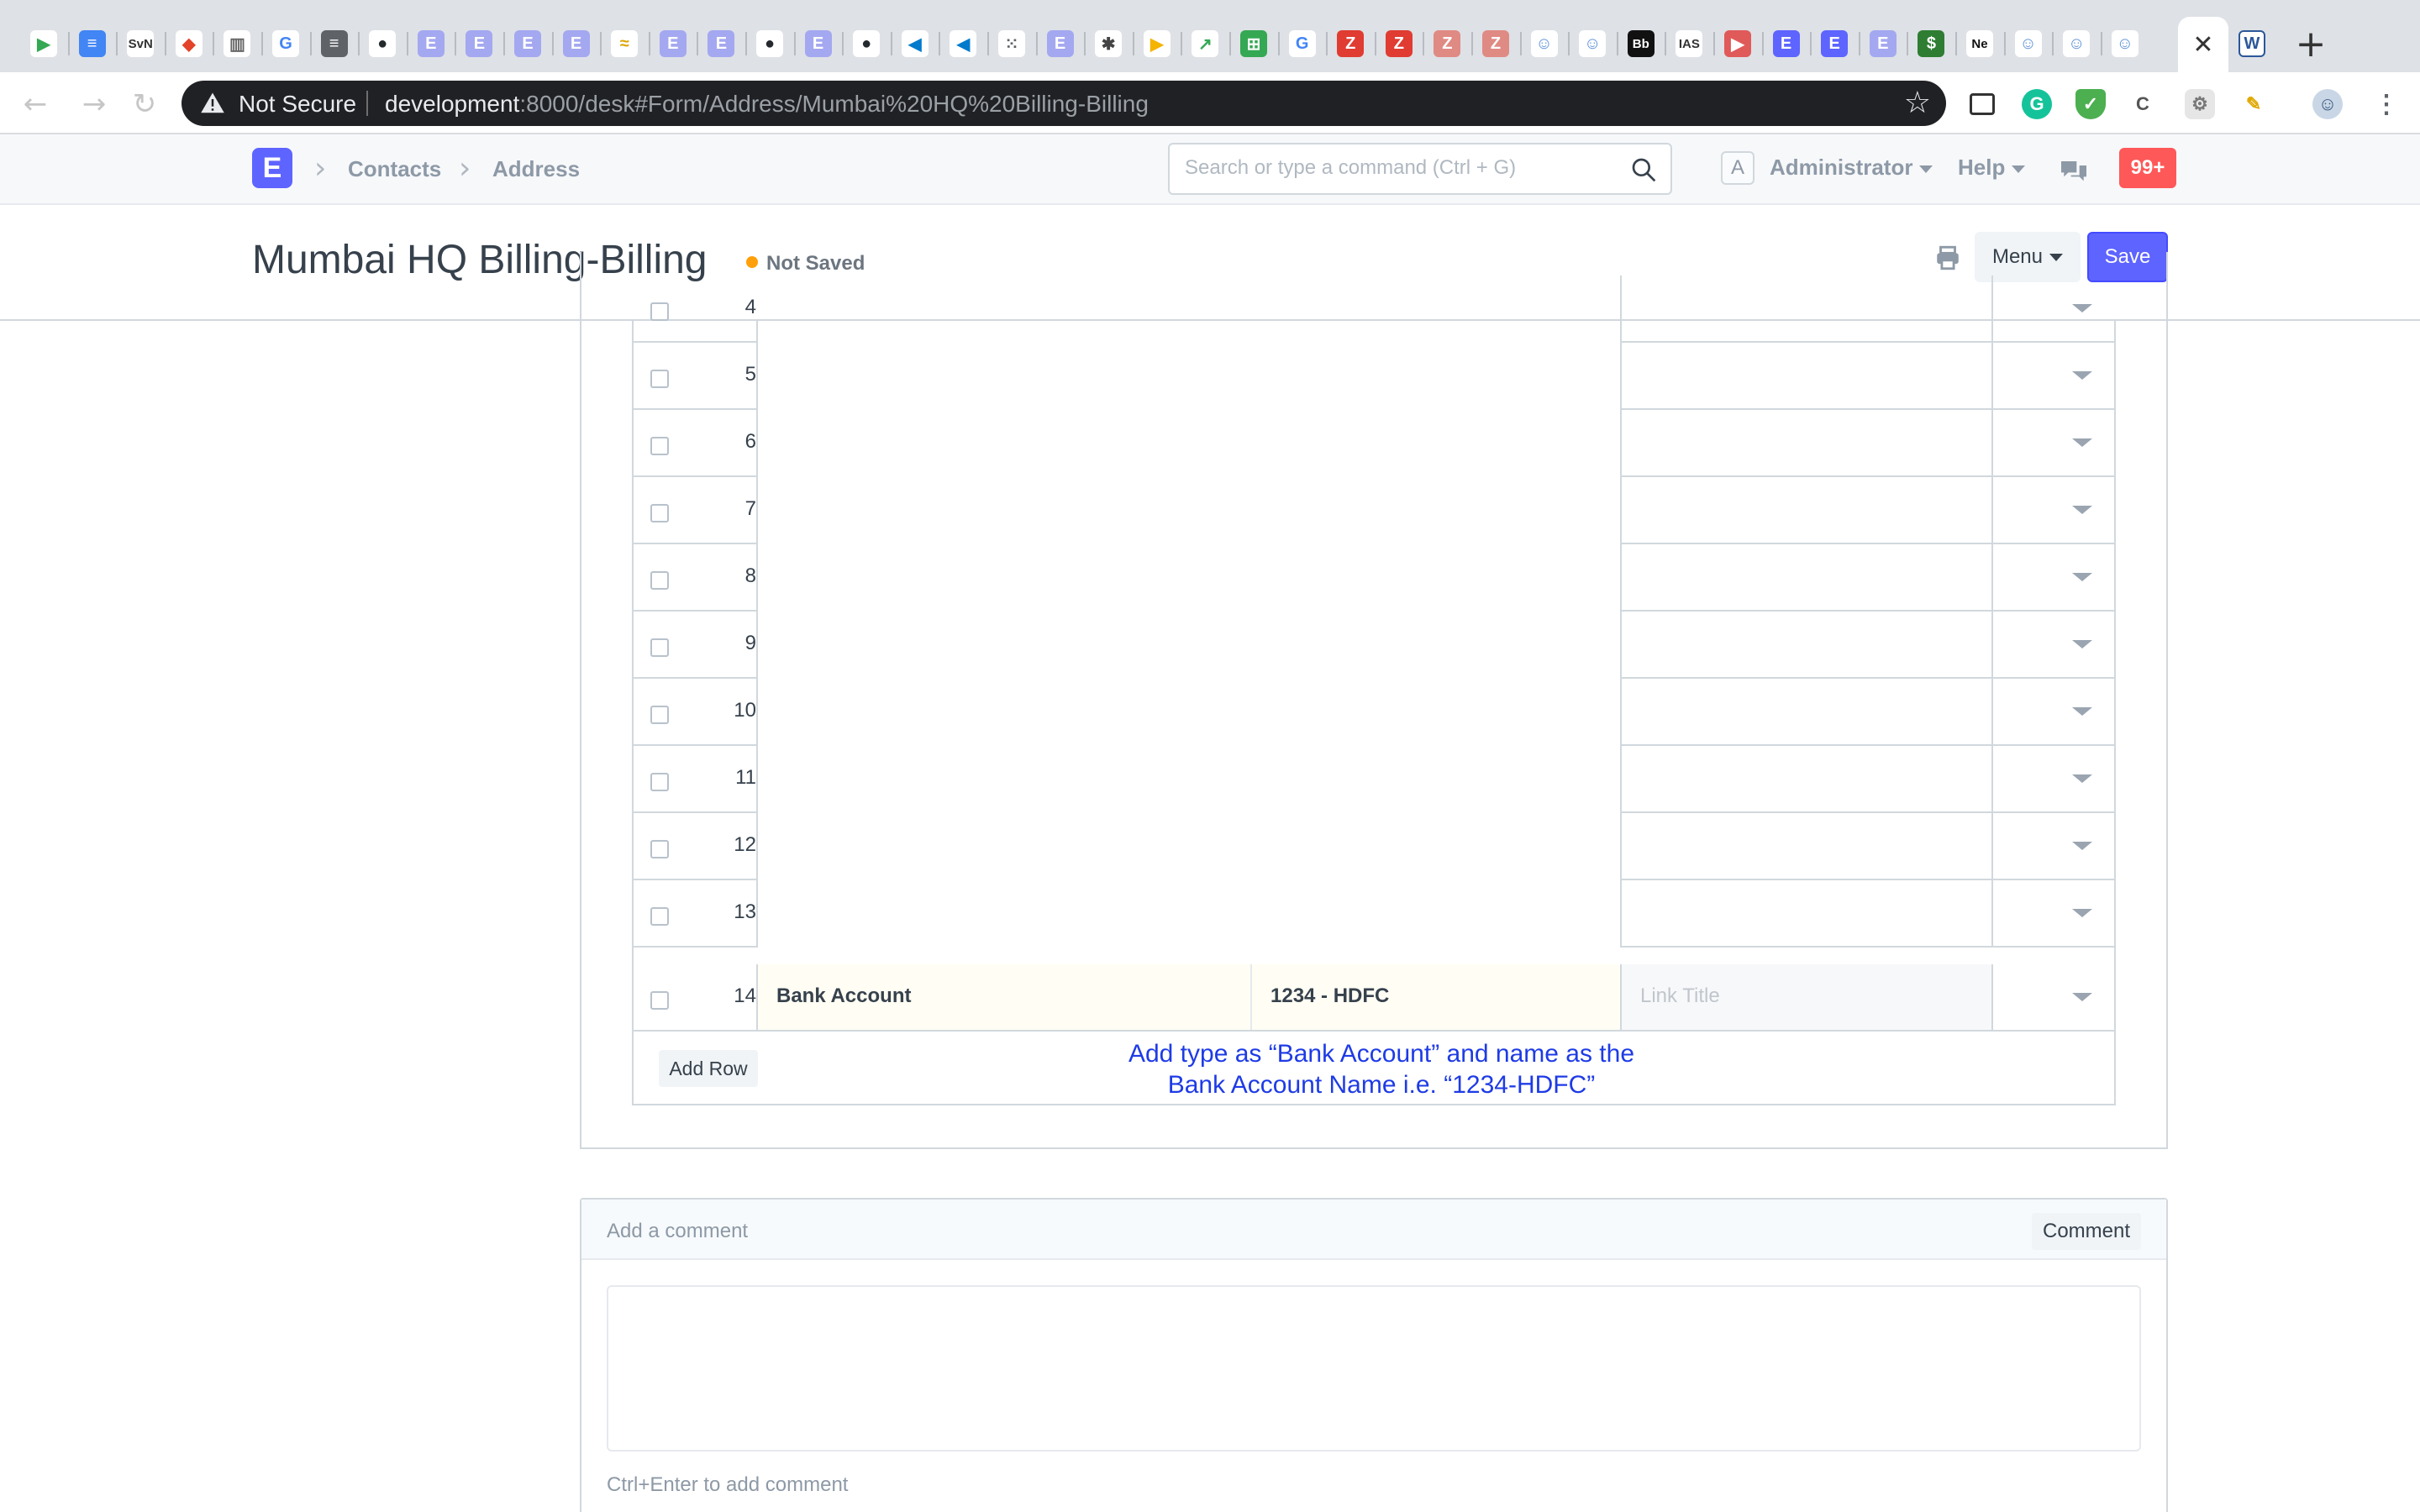 The width and height of the screenshot is (2420, 1512). I want to click on search-icon, so click(1644, 169).